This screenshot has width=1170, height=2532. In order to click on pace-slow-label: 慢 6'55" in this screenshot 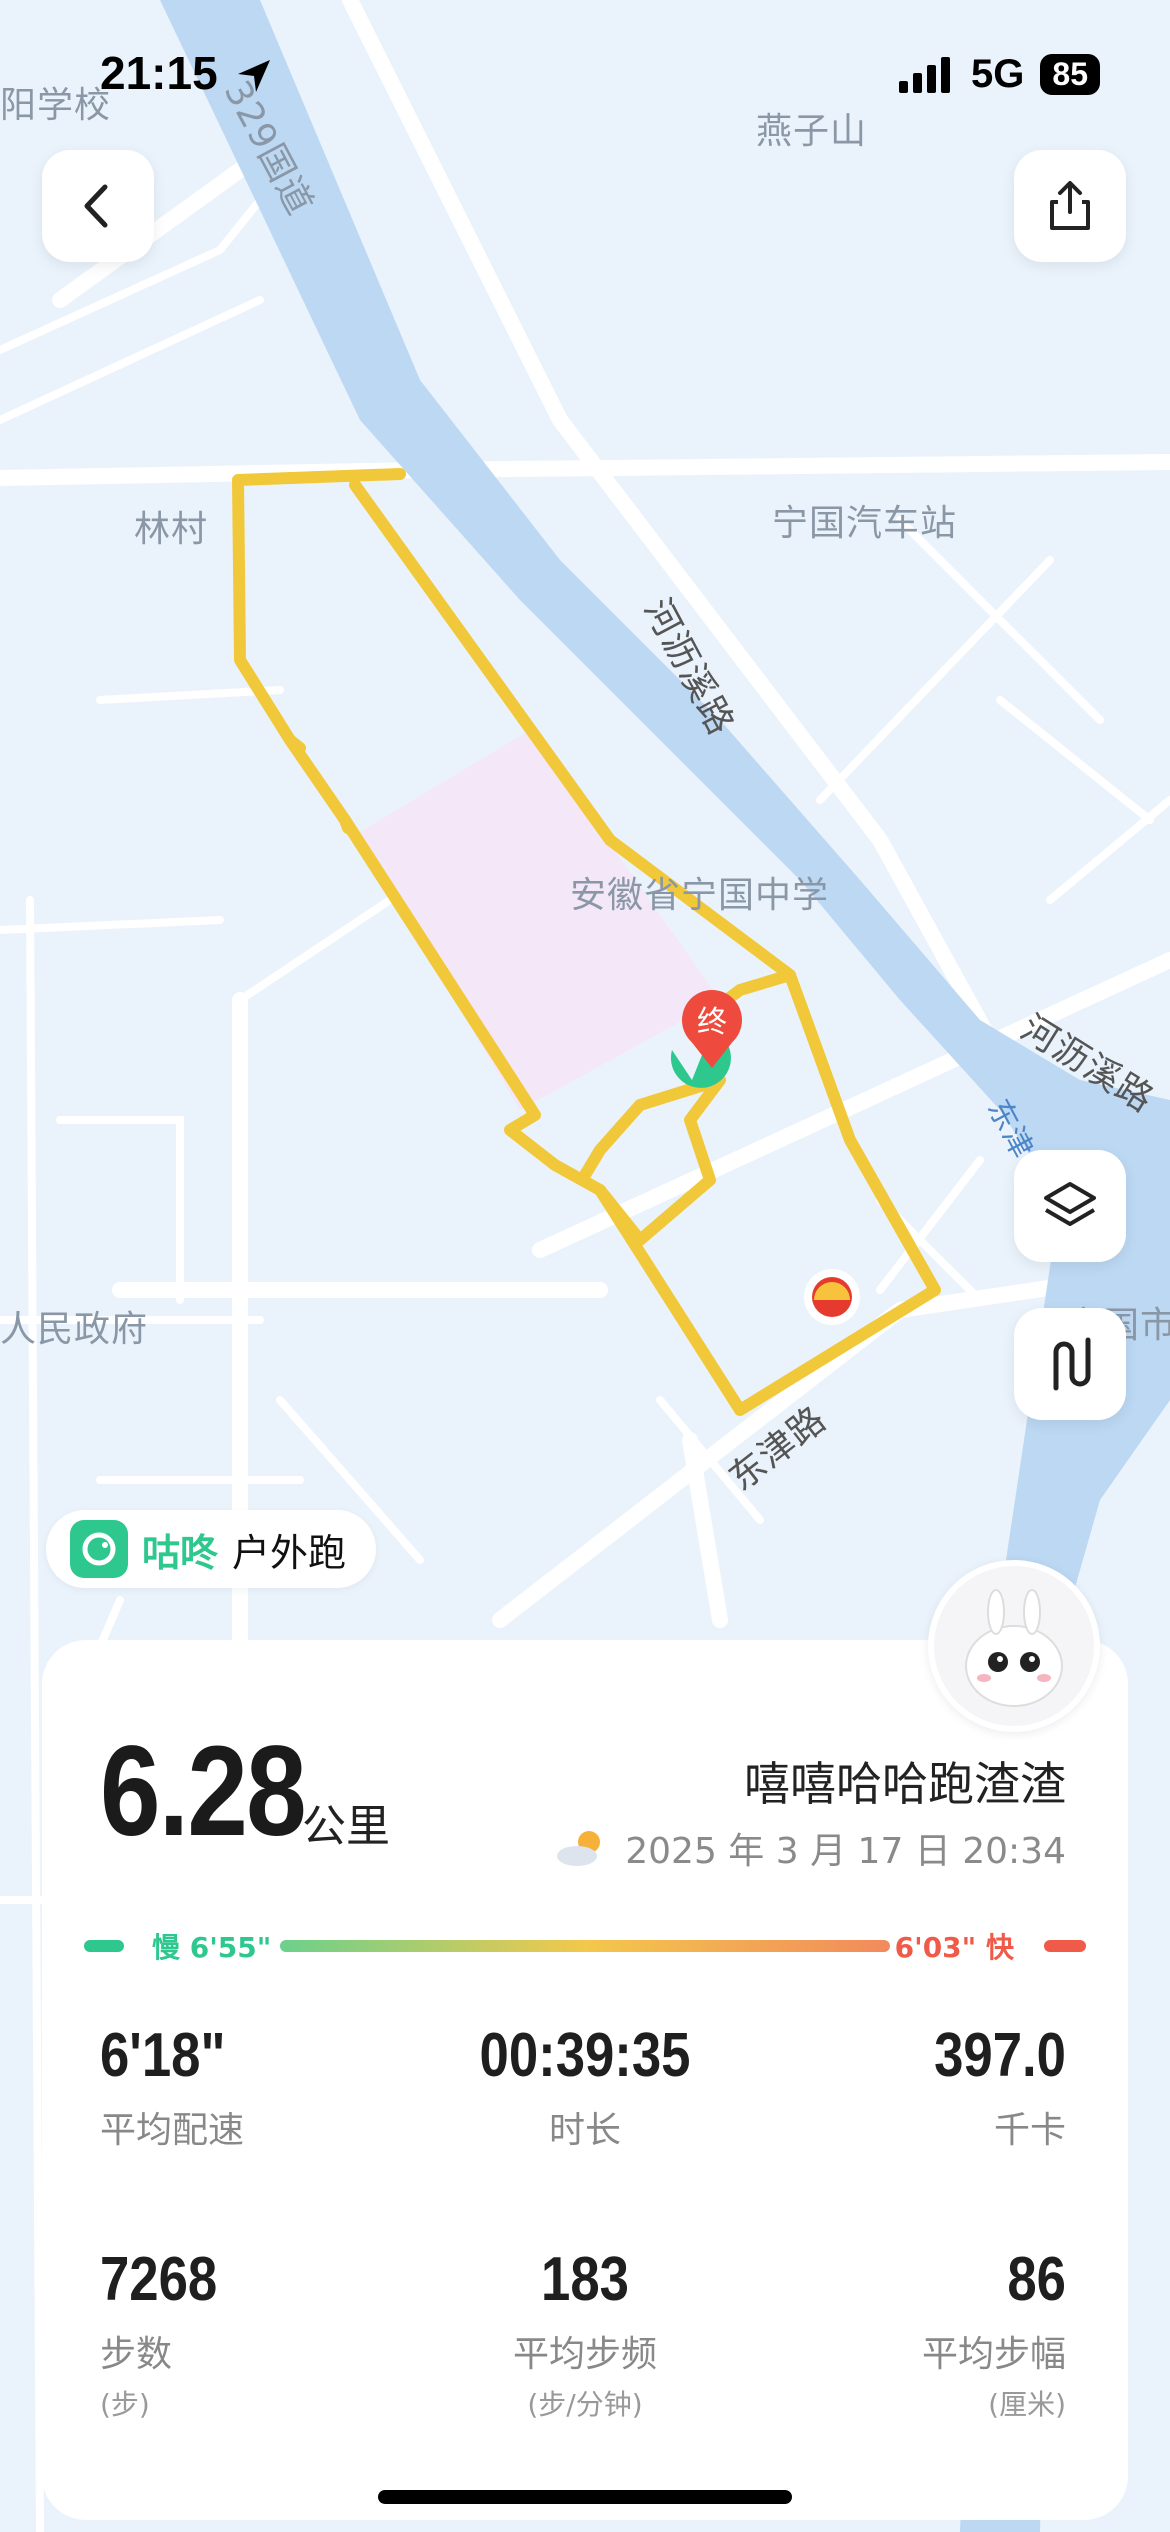, I will do `click(212, 1947)`.